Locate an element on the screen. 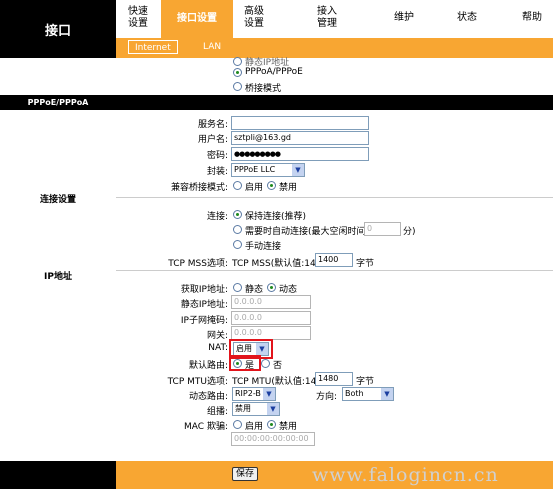 This screenshot has width=553, height=489. get-ip-label: 获取IP地址: is located at coordinates (204, 290).